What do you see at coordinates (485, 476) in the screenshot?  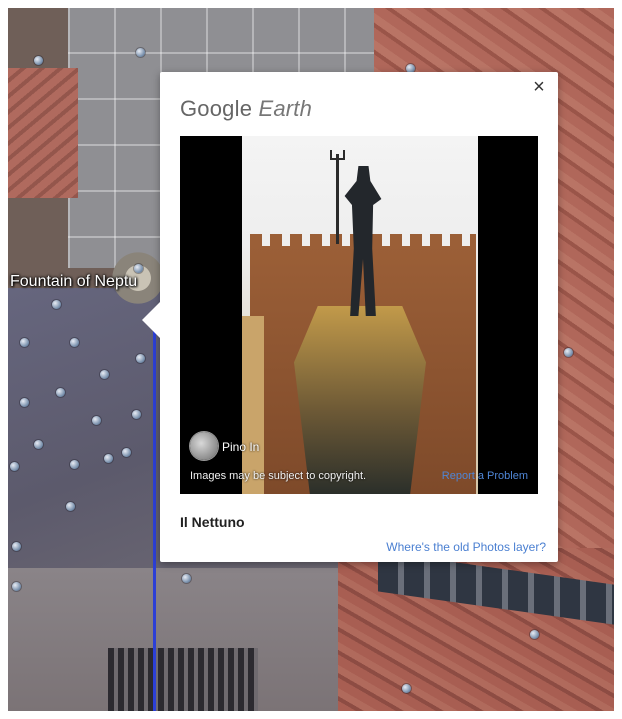 I see `report-problem-link: Report a Problem` at bounding box center [485, 476].